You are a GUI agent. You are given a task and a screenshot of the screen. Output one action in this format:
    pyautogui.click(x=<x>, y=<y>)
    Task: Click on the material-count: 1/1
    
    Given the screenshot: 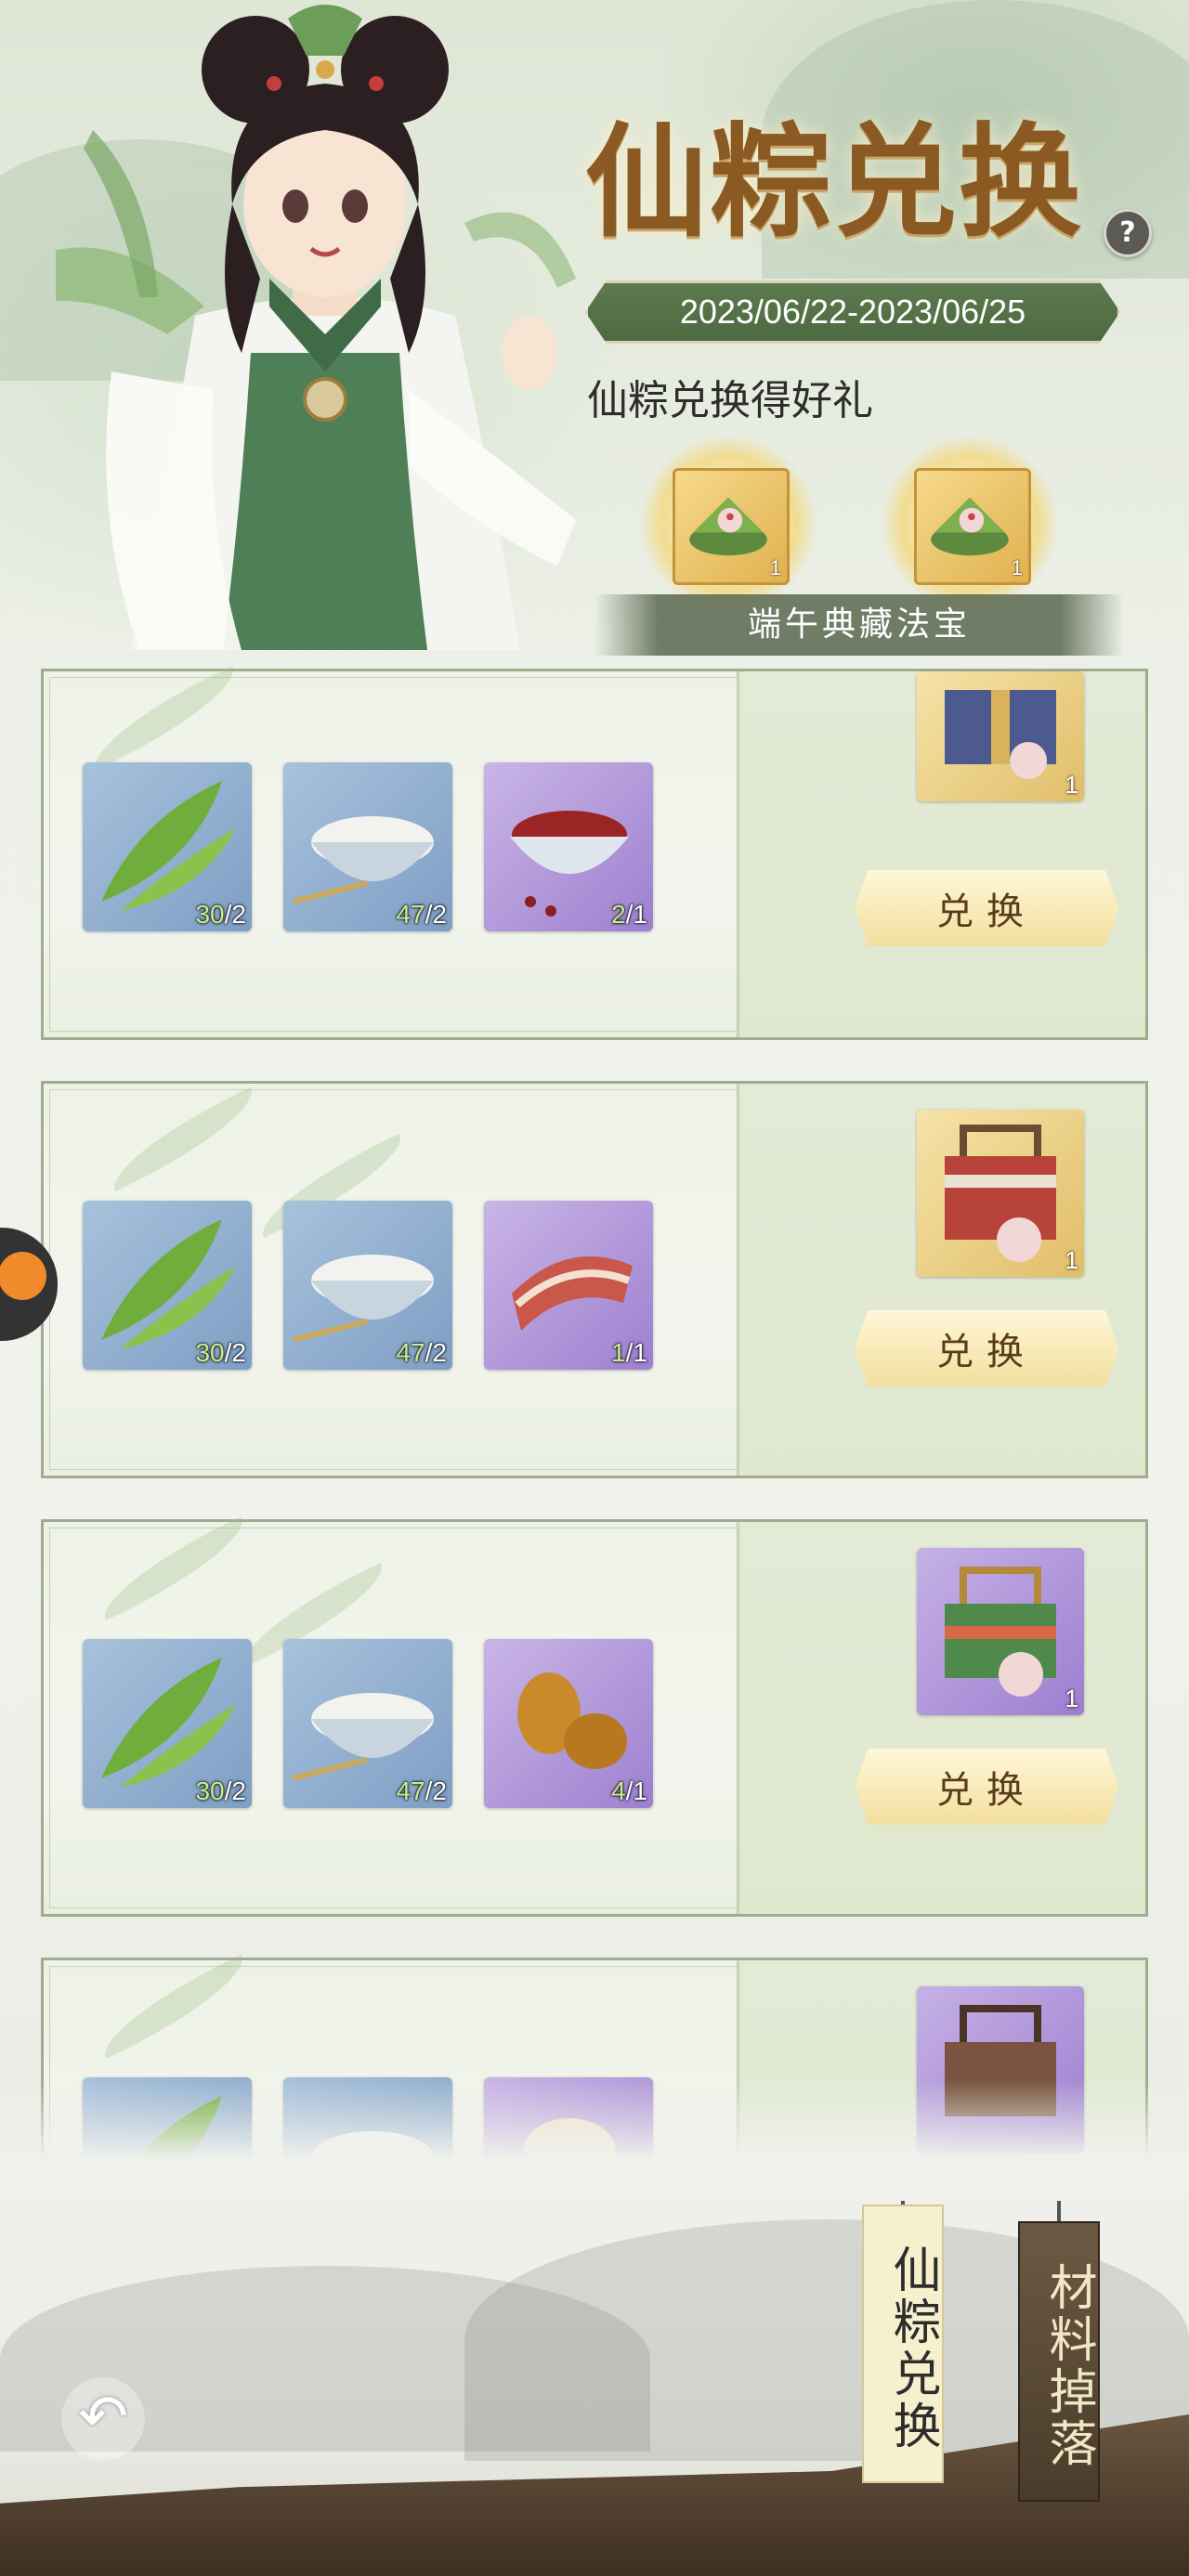 What is the action you would take?
    pyautogui.click(x=629, y=1352)
    